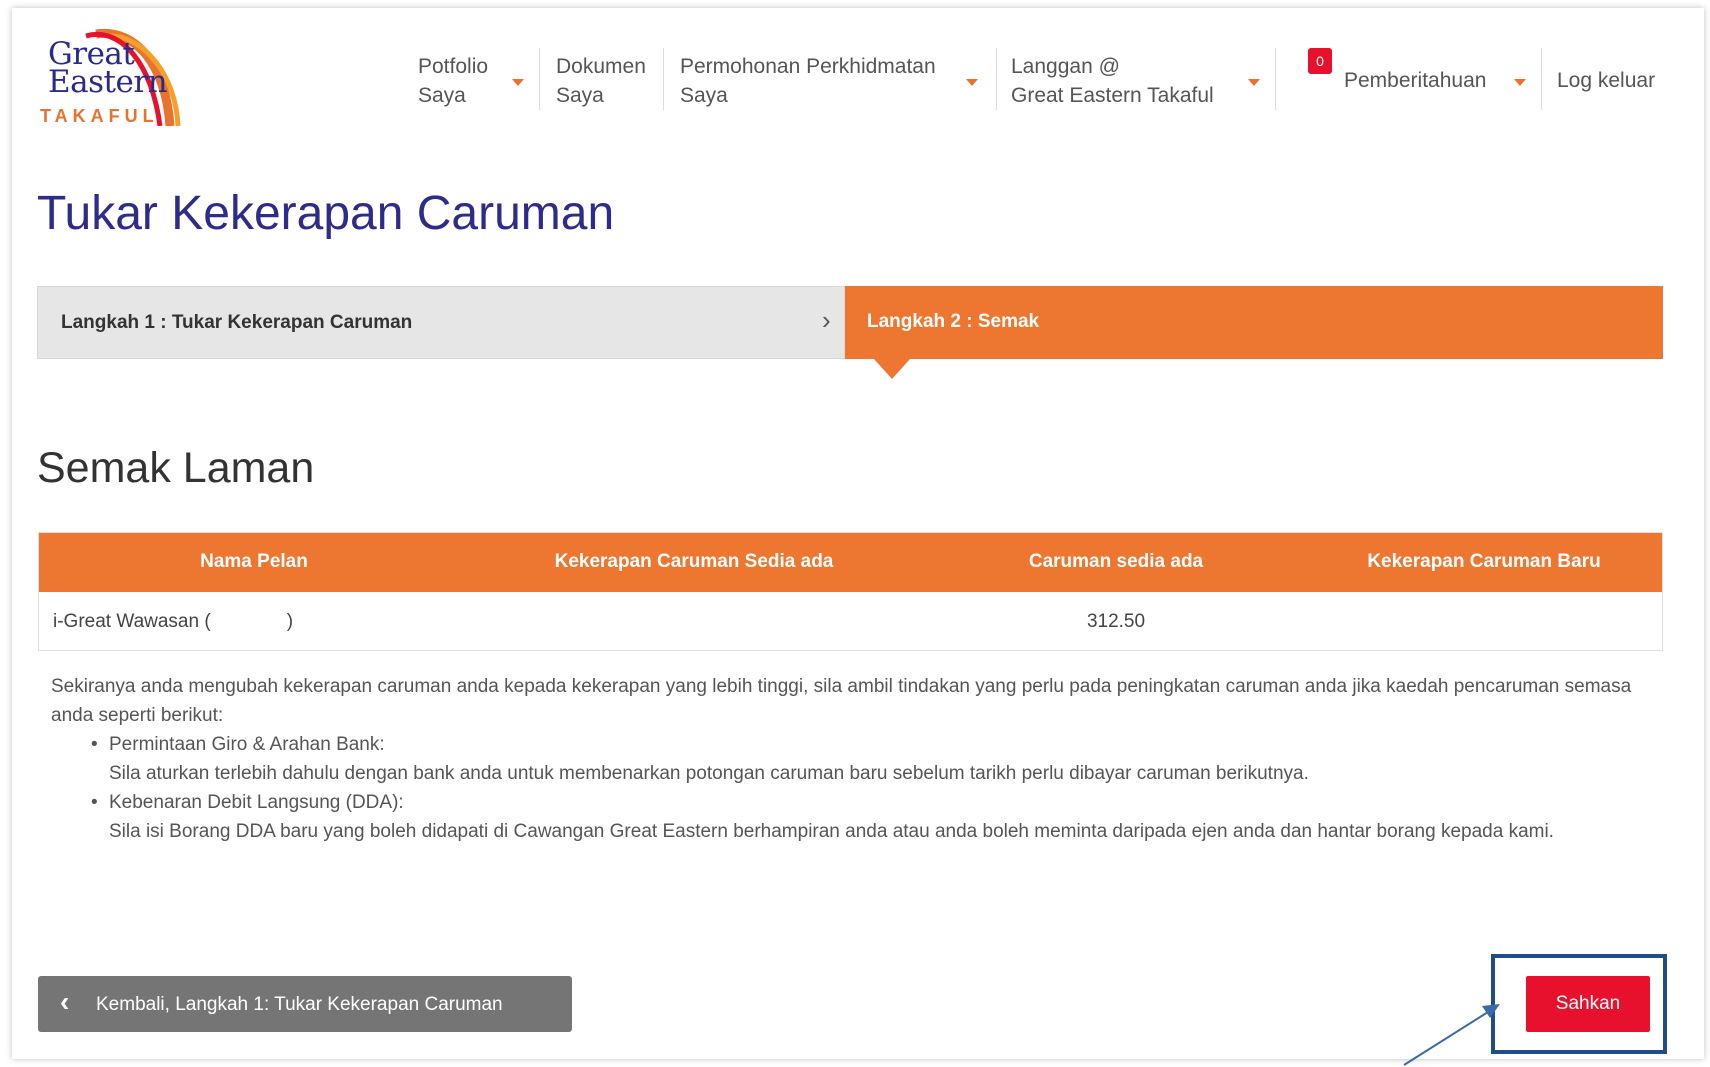 The height and width of the screenshot is (1067, 1710). What do you see at coordinates (1320, 61) in the screenshot?
I see `notification-count-badge: 0` at bounding box center [1320, 61].